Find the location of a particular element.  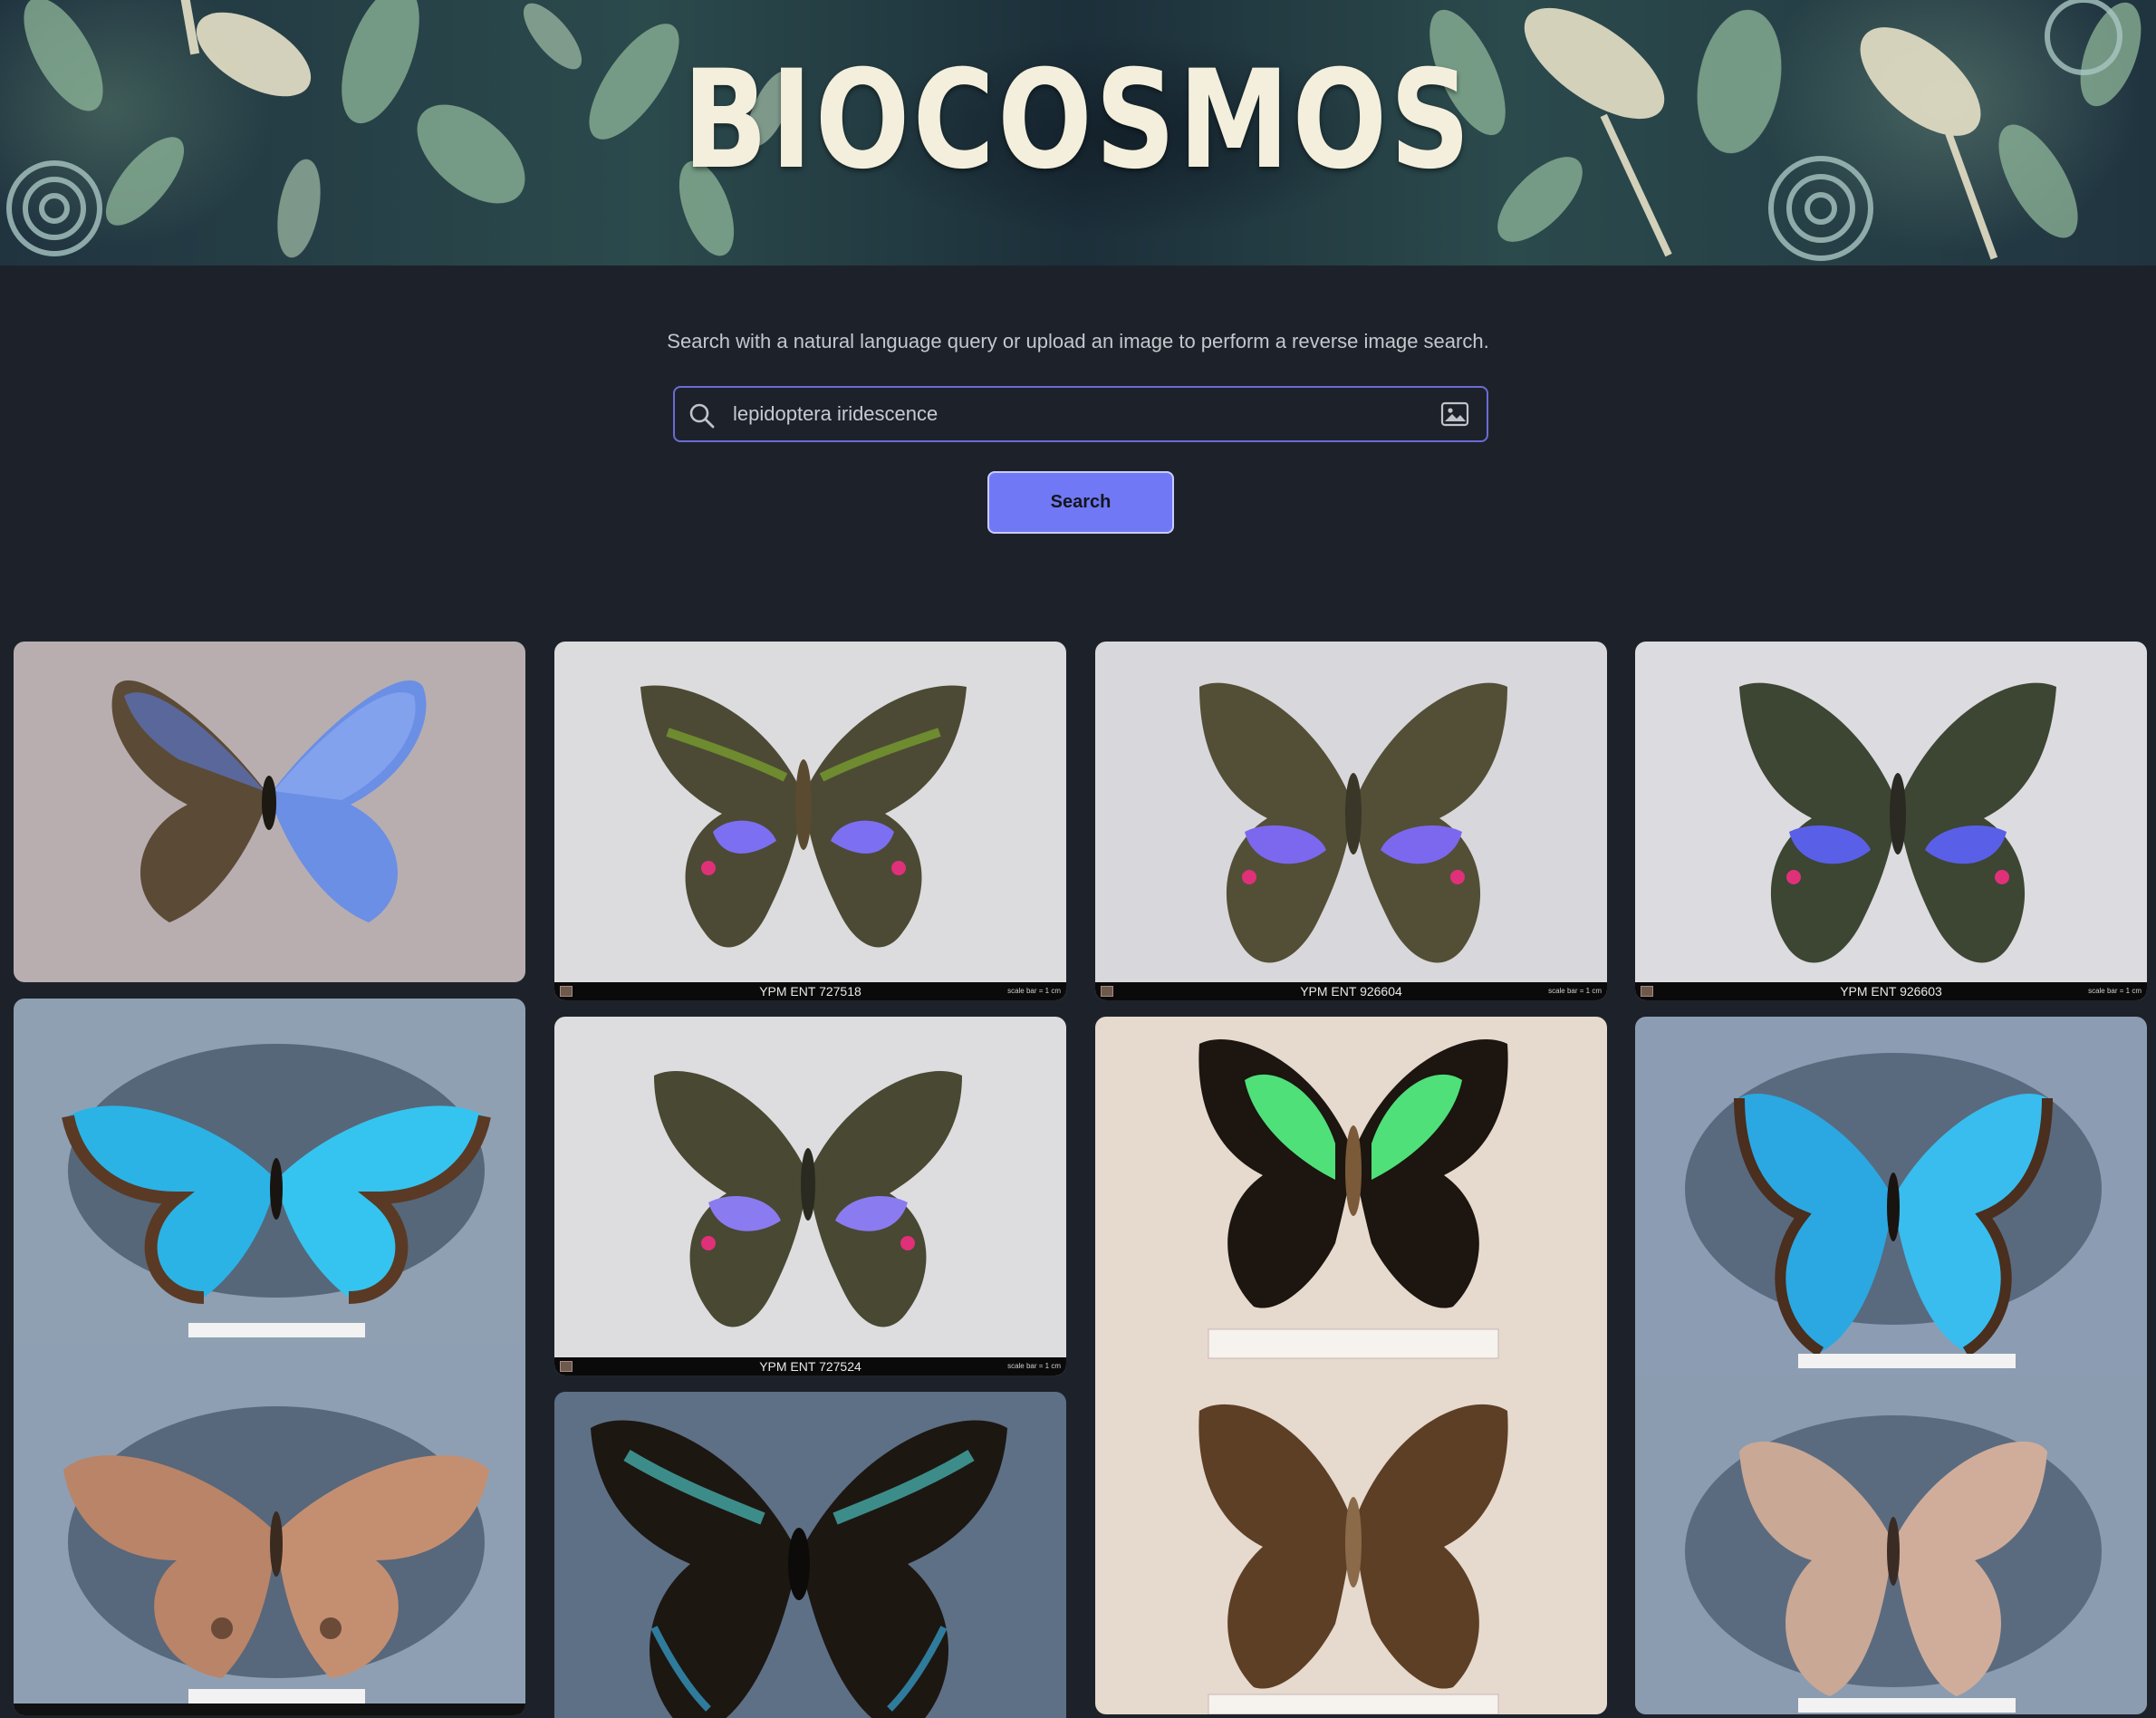

specimen-caption: YPM ENT 727518 scale bar = 1 cm is located at coordinates (810, 991).